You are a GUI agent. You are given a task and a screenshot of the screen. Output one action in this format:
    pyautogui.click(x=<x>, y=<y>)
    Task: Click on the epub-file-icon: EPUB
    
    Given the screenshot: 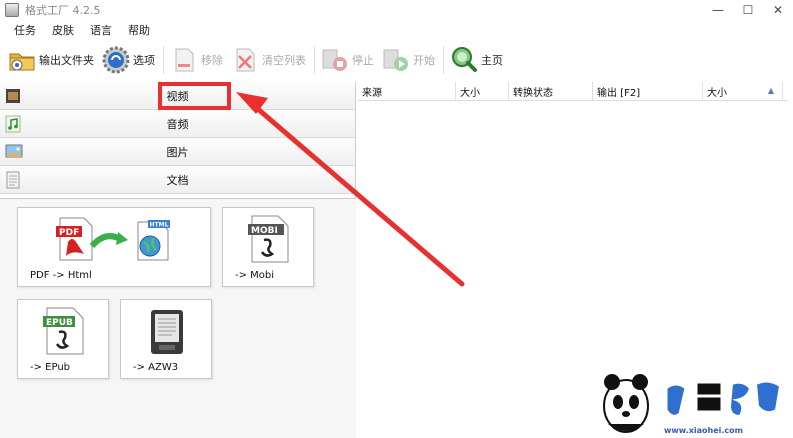 What is the action you would take?
    pyautogui.click(x=63, y=331)
    